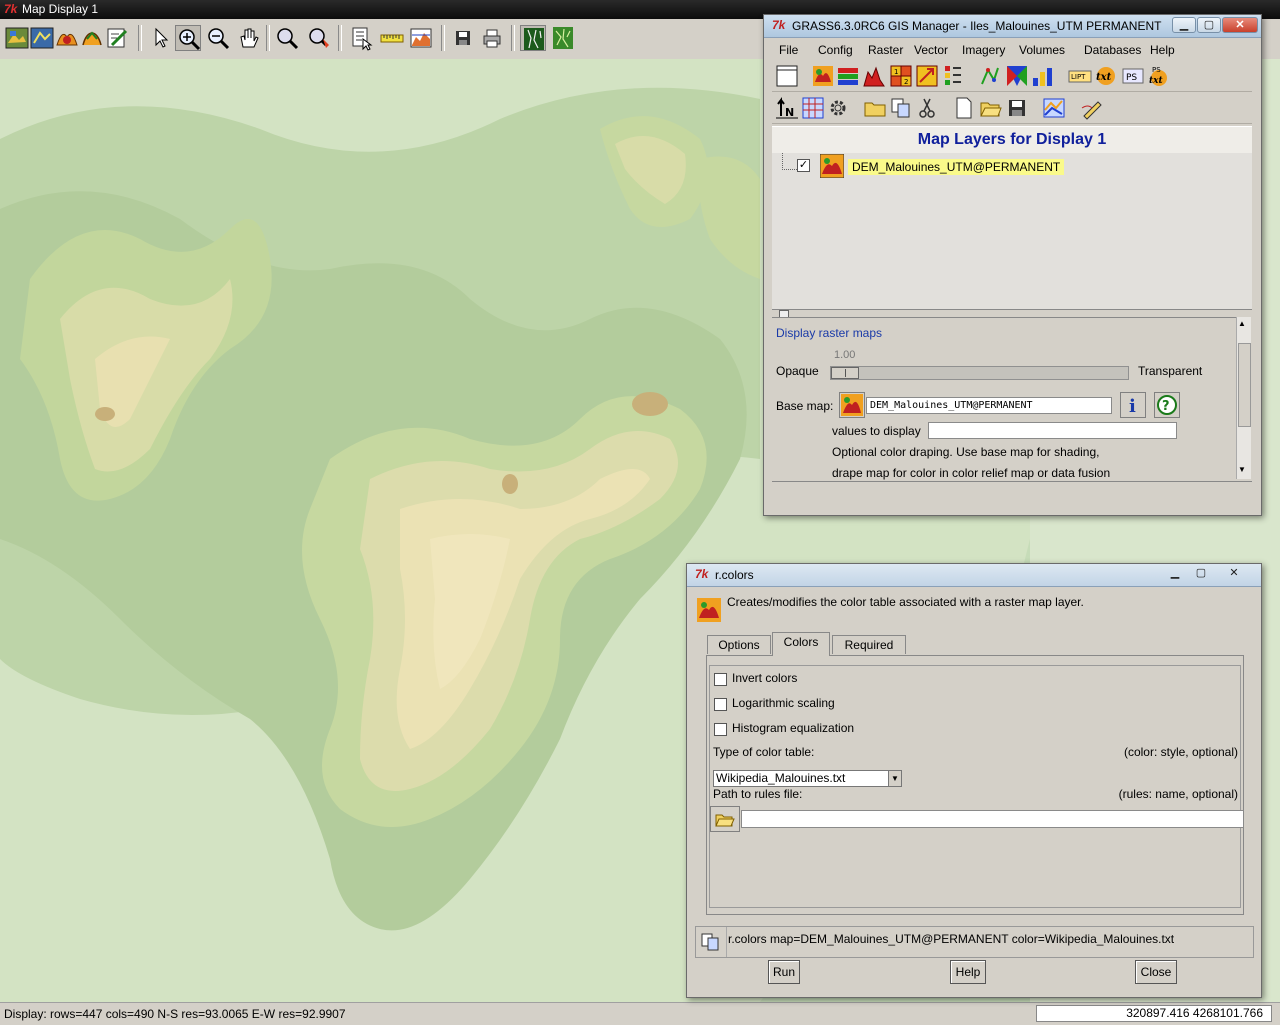 The height and width of the screenshot is (1025, 1280). I want to click on chevron-down-icon: ▼, so click(894, 778).